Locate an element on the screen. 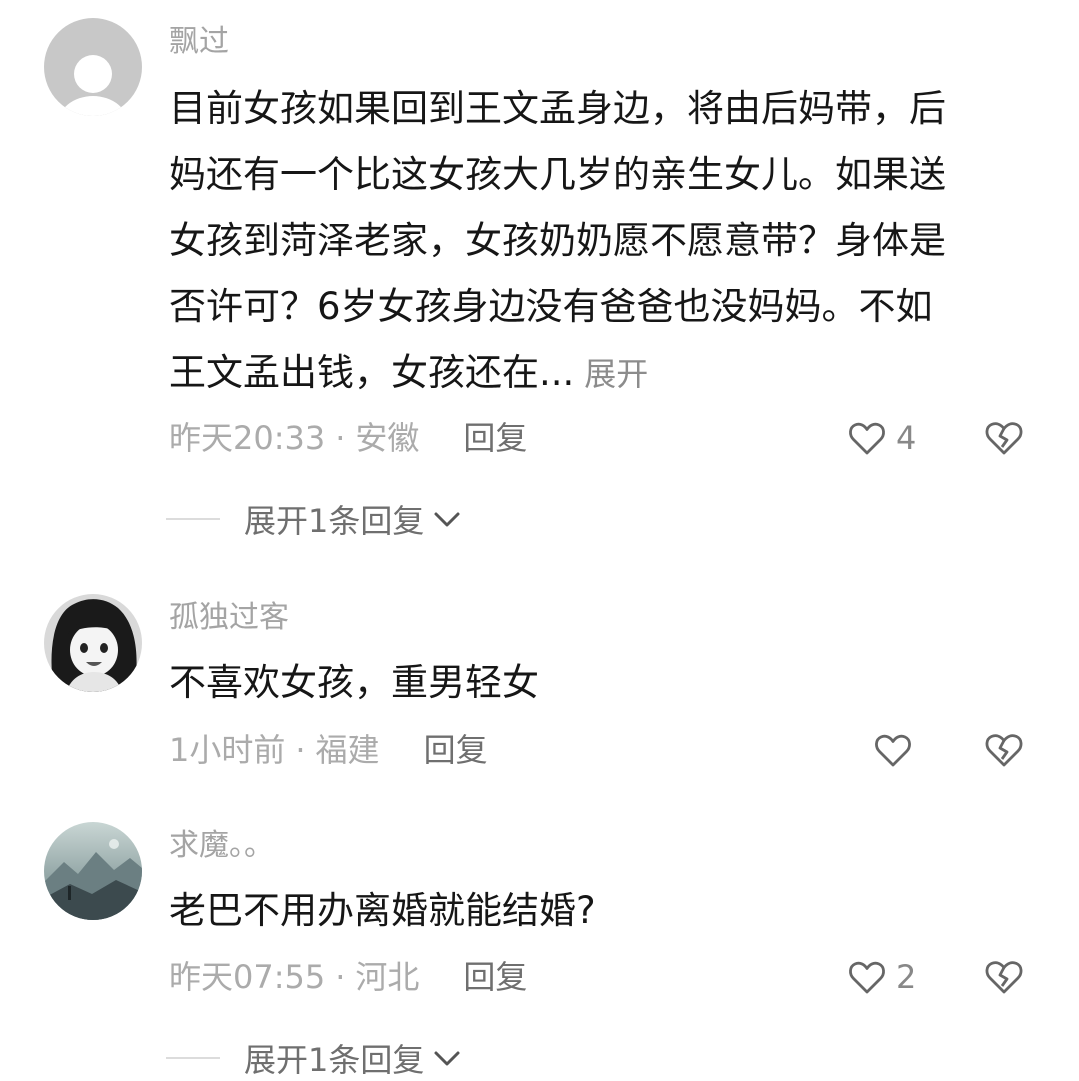  comment-time: 昨天07:55 is located at coordinates (247, 977).